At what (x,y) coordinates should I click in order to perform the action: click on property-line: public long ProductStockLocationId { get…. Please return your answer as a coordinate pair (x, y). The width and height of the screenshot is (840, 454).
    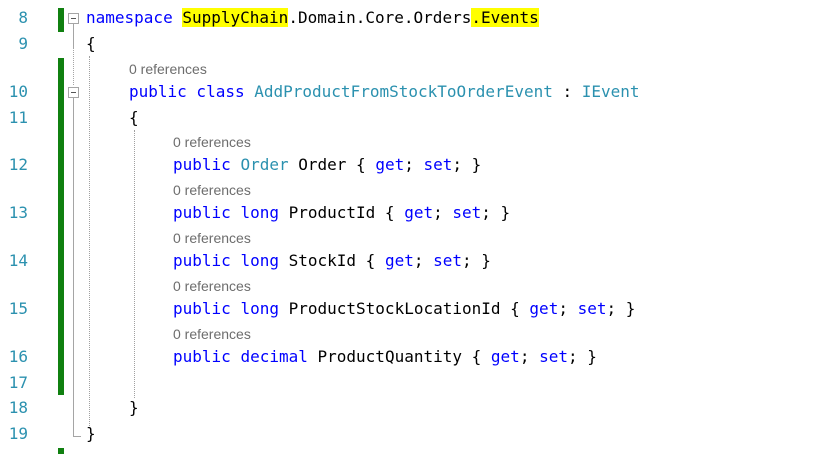
    Looking at the image, I should click on (404, 309).